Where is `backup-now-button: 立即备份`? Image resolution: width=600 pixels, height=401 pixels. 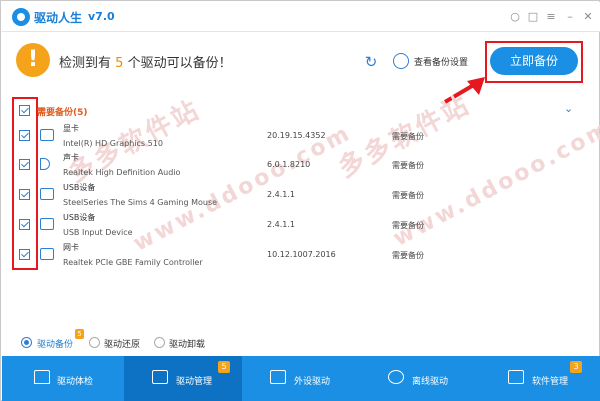 backup-now-button: 立即备份 is located at coordinates (534, 61).